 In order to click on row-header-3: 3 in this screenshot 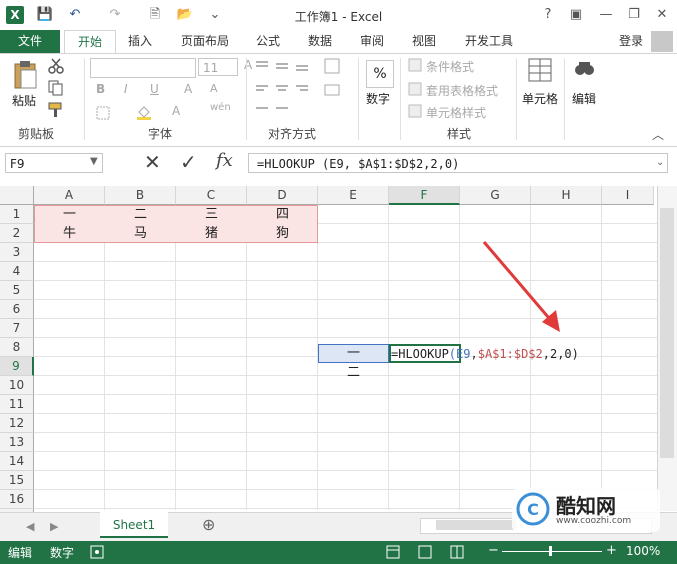, I will do `click(17, 252)`.